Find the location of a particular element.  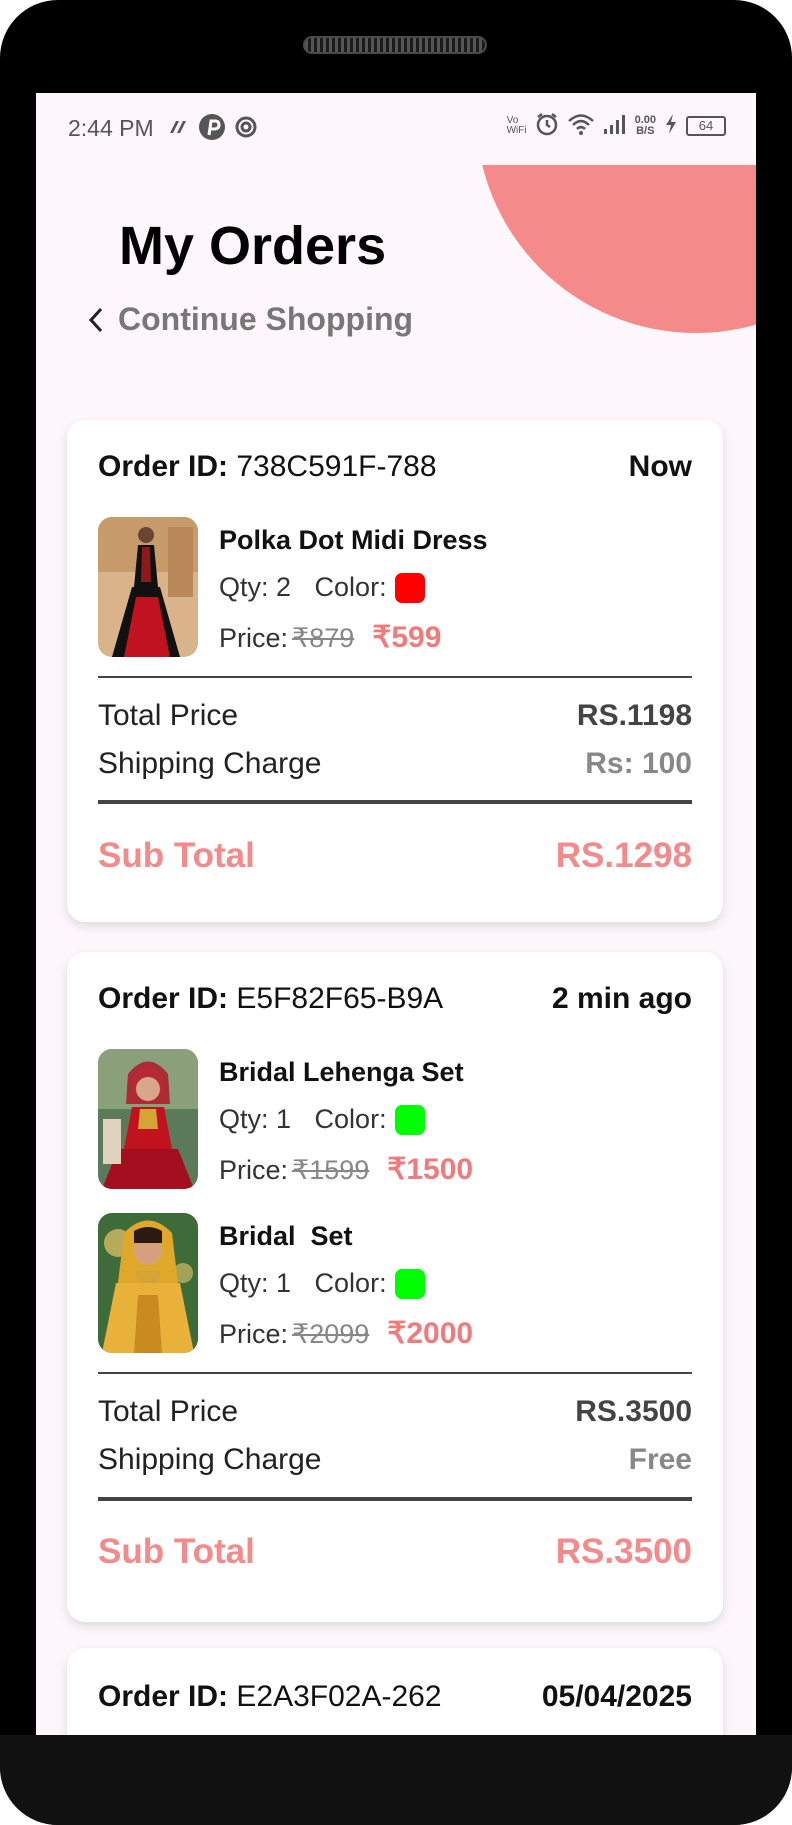

notification-icons is located at coordinates (212, 127).